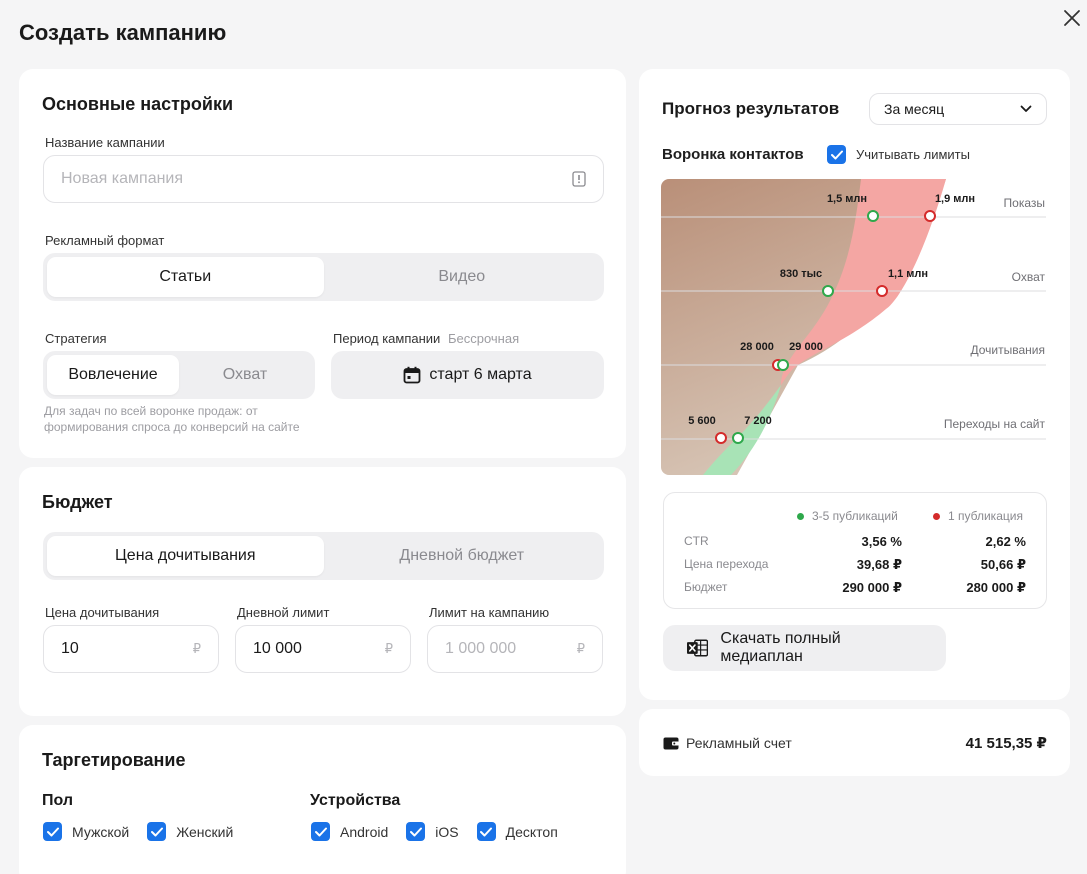 This screenshot has height=874, width=1087. What do you see at coordinates (913, 154) in the screenshot?
I see `limits-checkbox-label: Учитывать лимиты` at bounding box center [913, 154].